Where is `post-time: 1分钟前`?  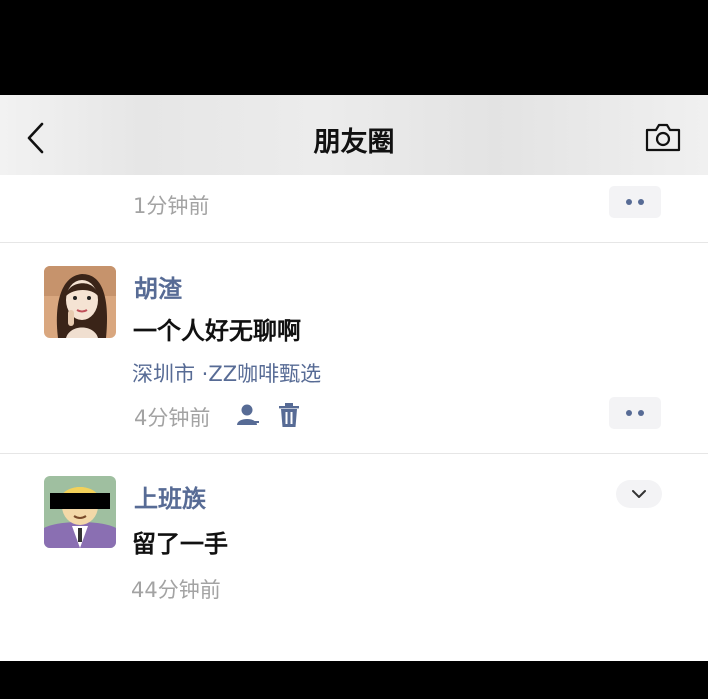
post-time: 1分钟前 is located at coordinates (171, 206).